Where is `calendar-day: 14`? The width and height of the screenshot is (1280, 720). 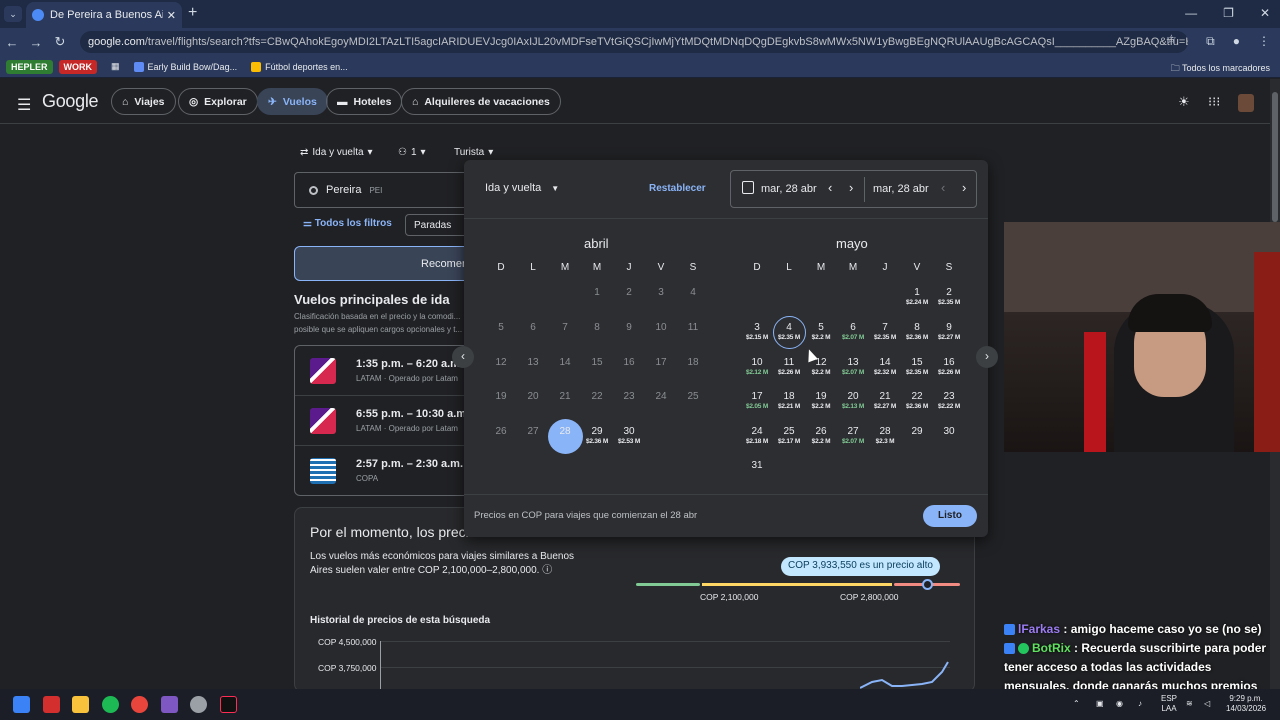
calendar-day: 14 is located at coordinates (565, 362).